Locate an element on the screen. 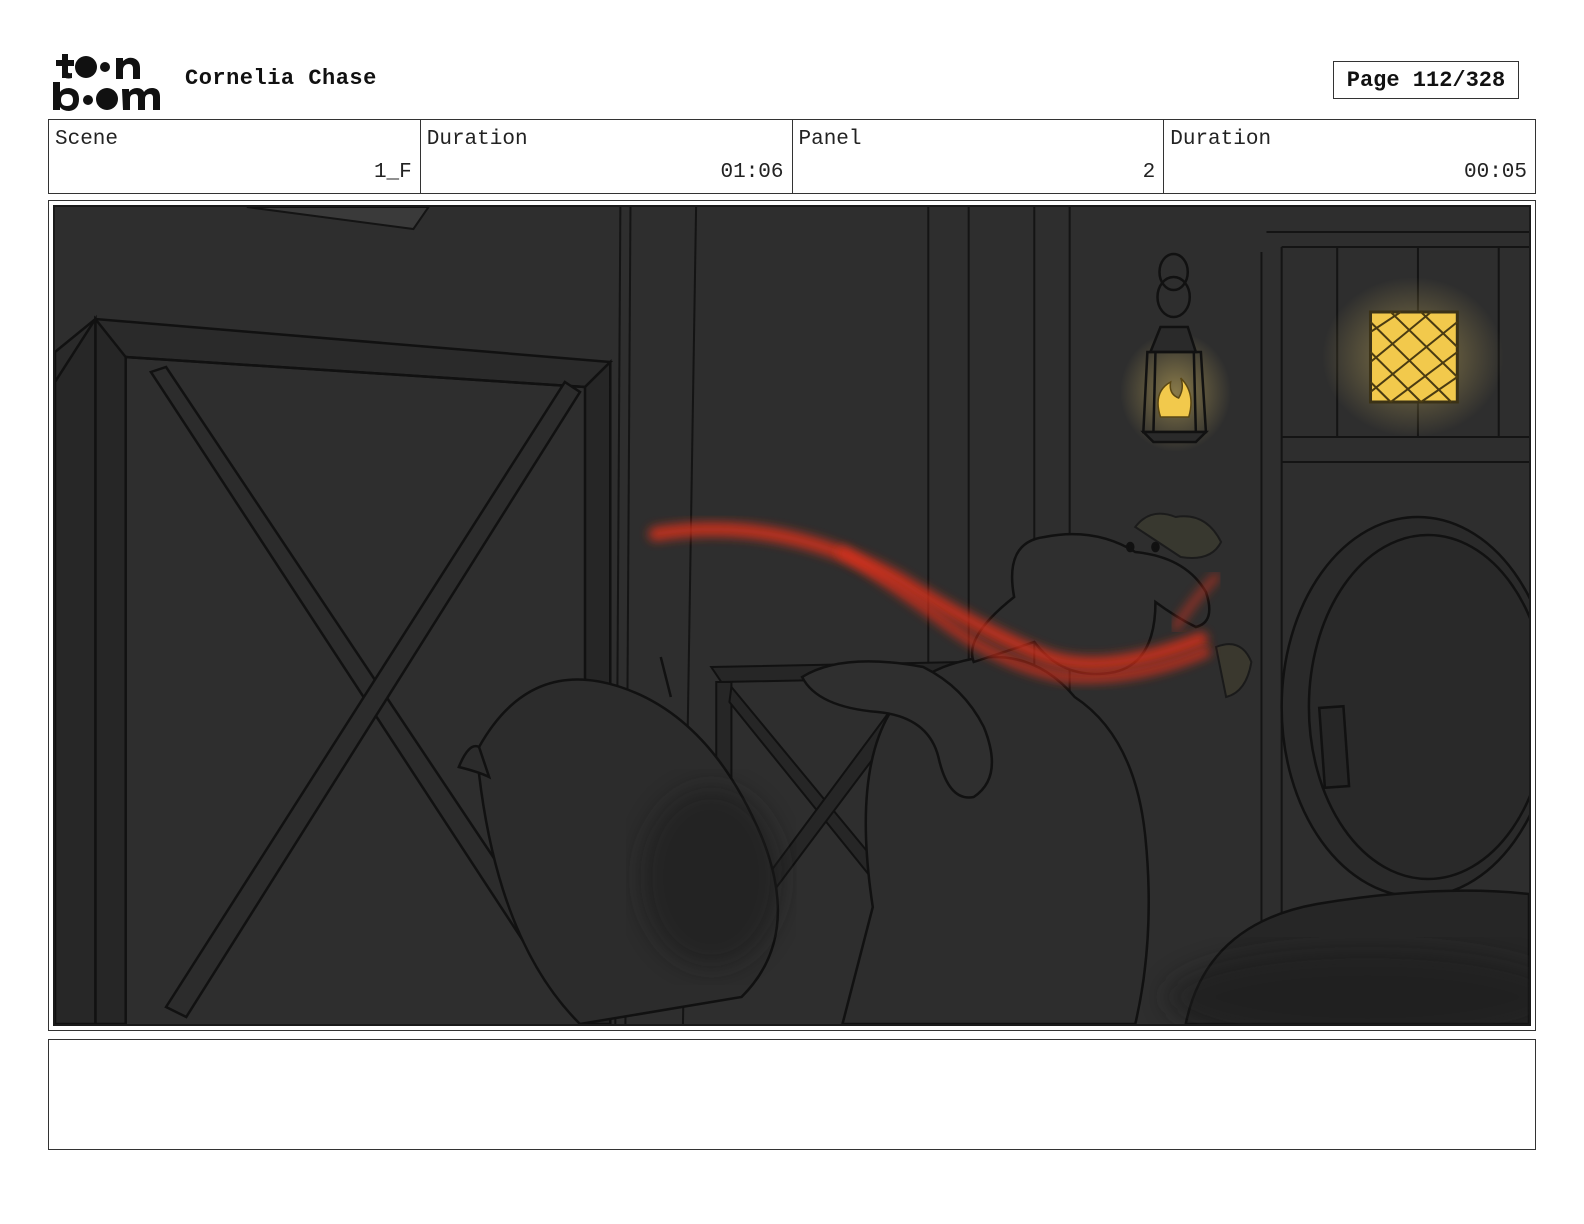  panel-notes-box is located at coordinates (792, 1094).